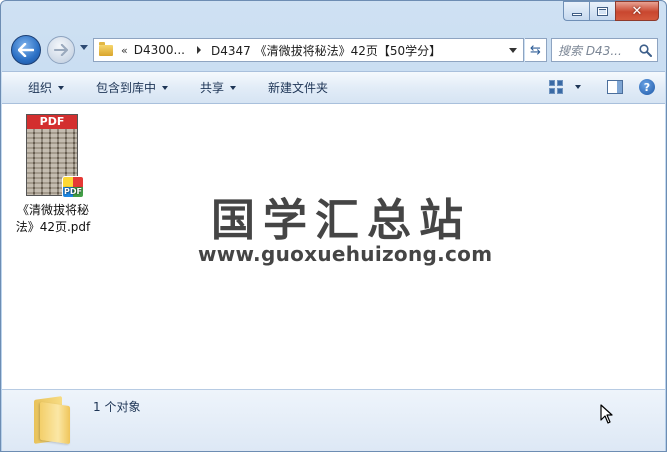 Image resolution: width=667 pixels, height=452 pixels. I want to click on pdf-banner-label: PDF, so click(52, 122).